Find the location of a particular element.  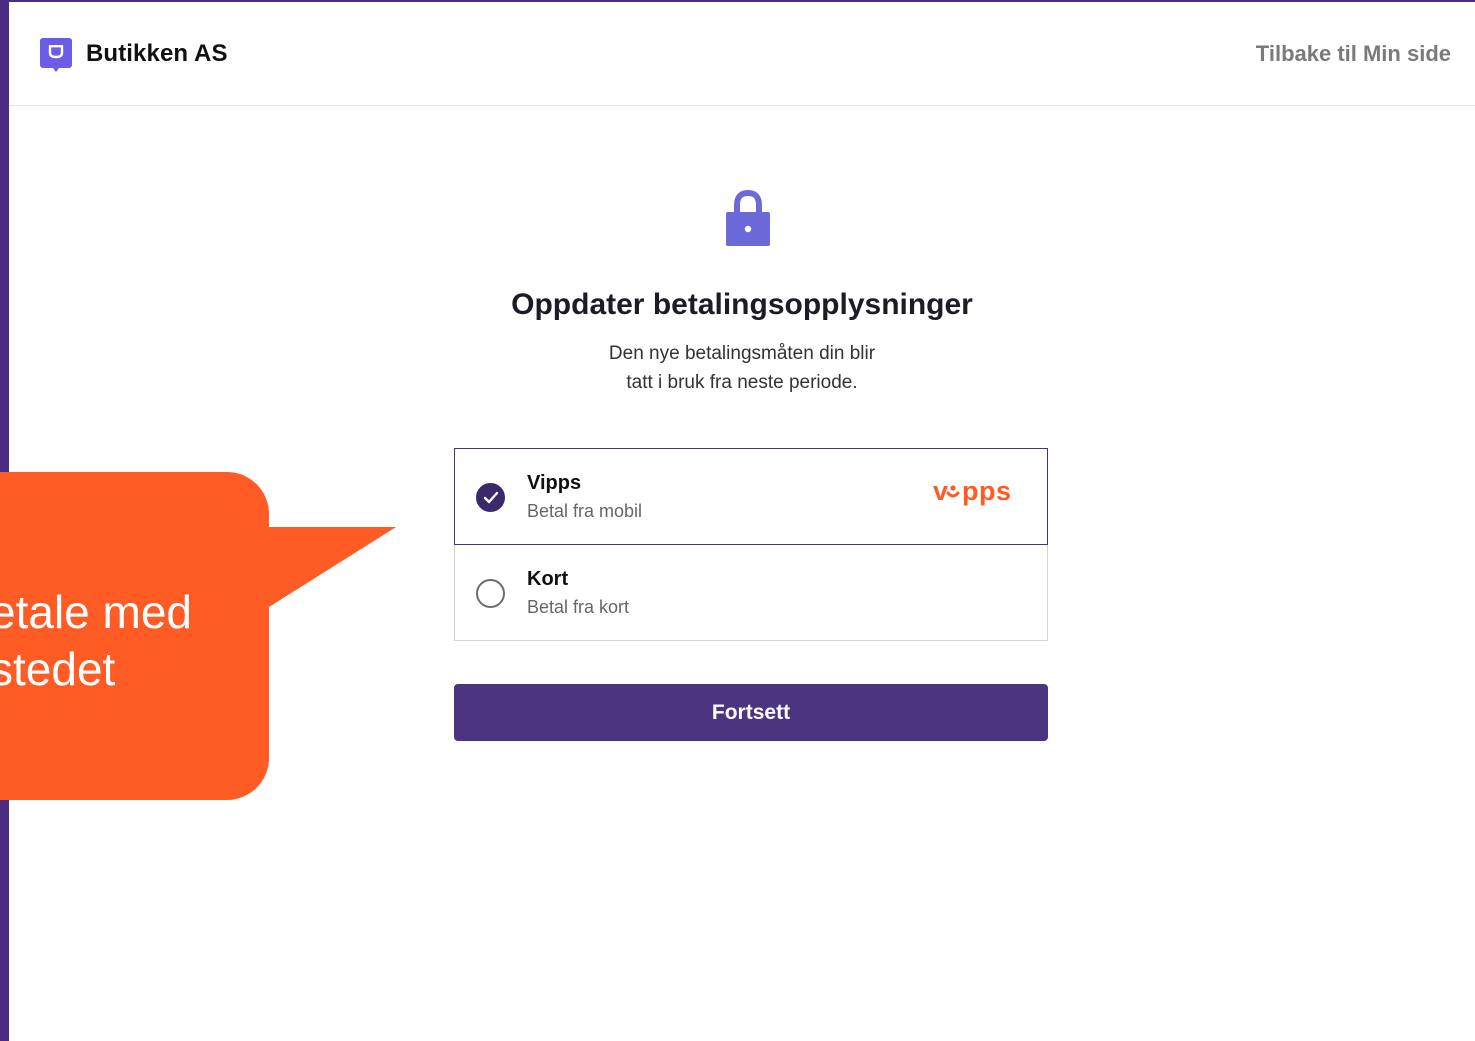

callout-text: etale med stedet is located at coordinates (96, 641).